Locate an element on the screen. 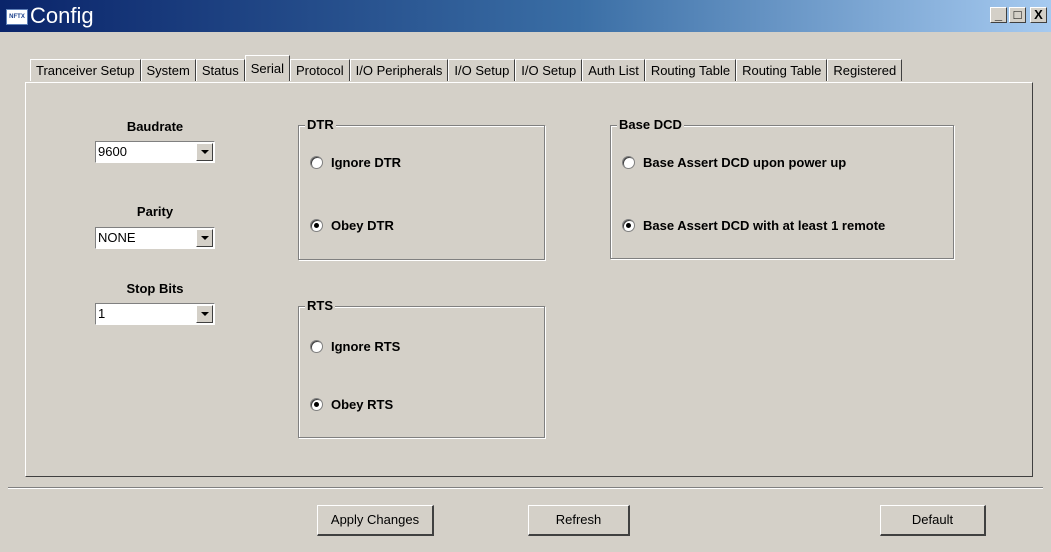 Image resolution: width=1051 pixels, height=552 pixels. parity-value: NONE is located at coordinates (117, 237).